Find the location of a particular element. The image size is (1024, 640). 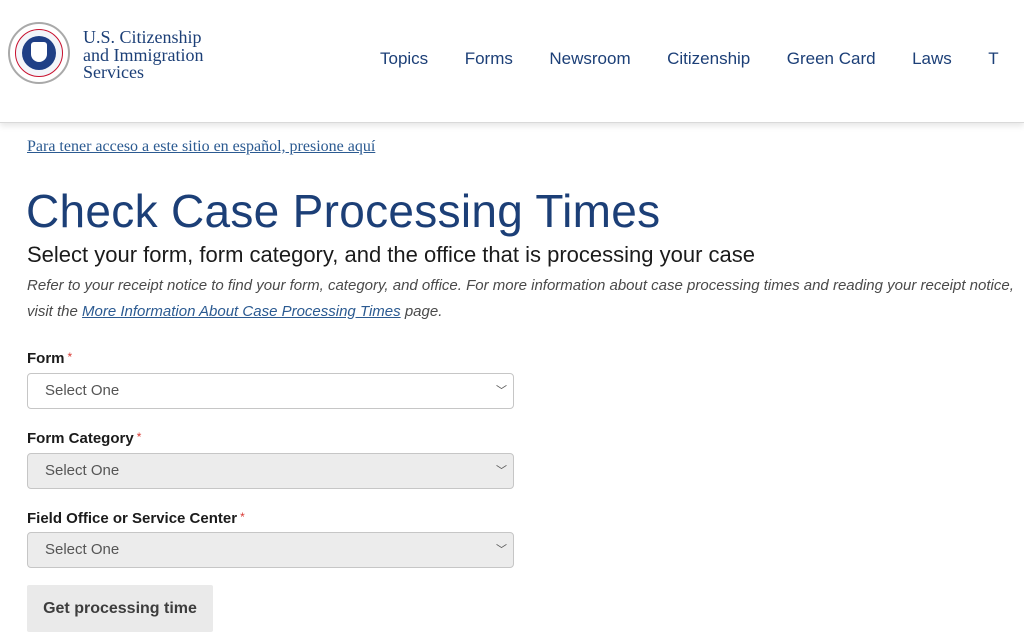

page-title: Check Case Processing Times is located at coordinates (343, 211).